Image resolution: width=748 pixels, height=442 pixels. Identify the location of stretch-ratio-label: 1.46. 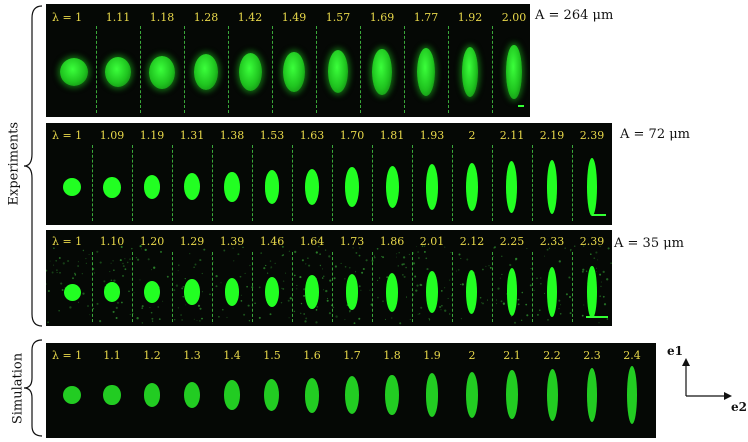
(272, 241).